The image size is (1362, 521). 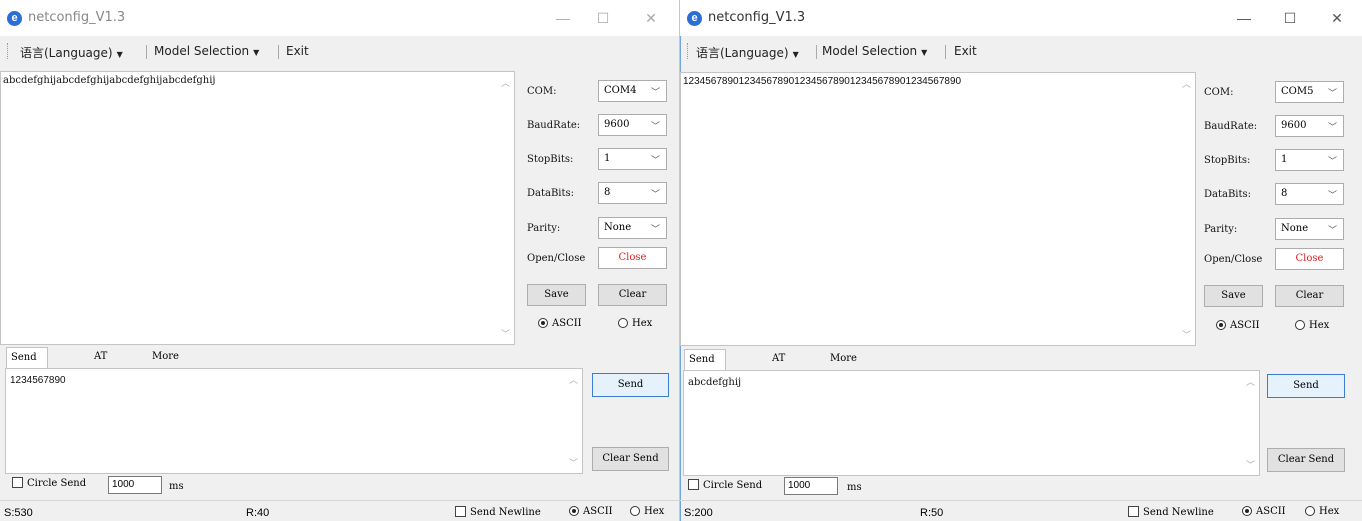 What do you see at coordinates (715, 382) in the screenshot?
I see `send-text: abcdefghij` at bounding box center [715, 382].